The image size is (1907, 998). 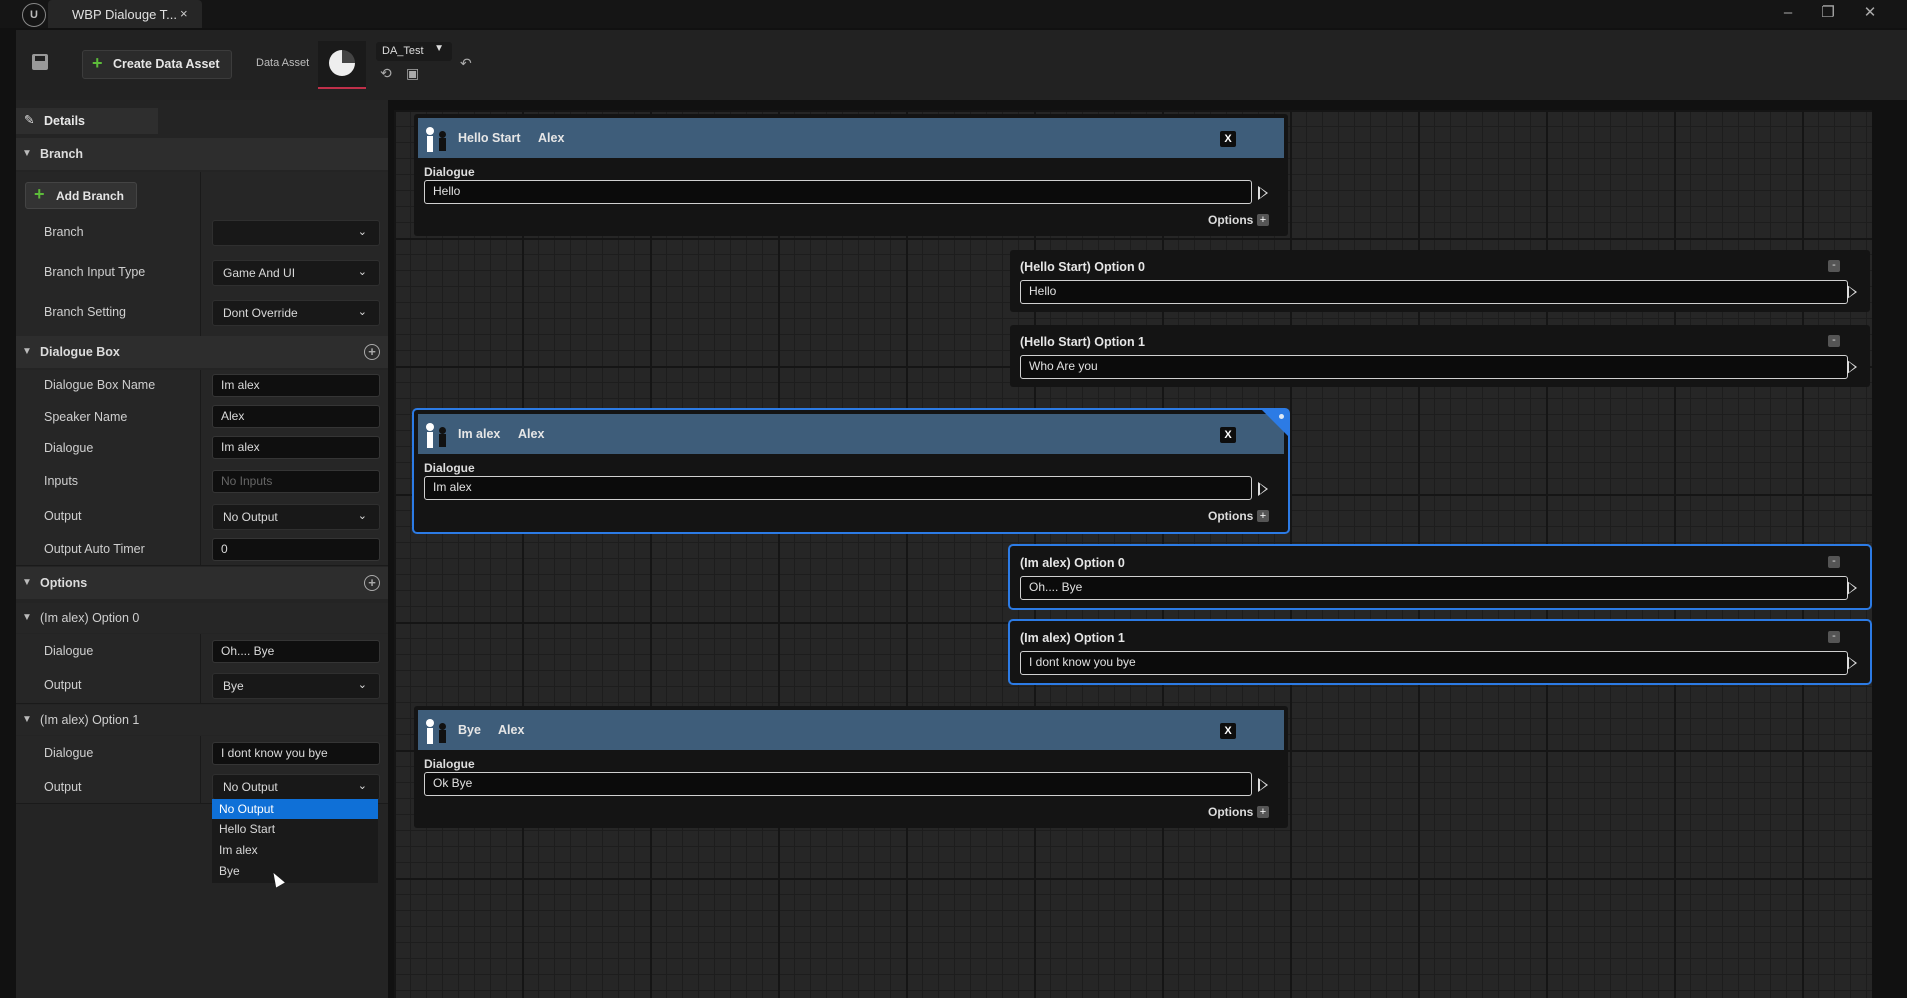 What do you see at coordinates (449, 468) in the screenshot?
I see `node-dialogue-label: Dialogue` at bounding box center [449, 468].